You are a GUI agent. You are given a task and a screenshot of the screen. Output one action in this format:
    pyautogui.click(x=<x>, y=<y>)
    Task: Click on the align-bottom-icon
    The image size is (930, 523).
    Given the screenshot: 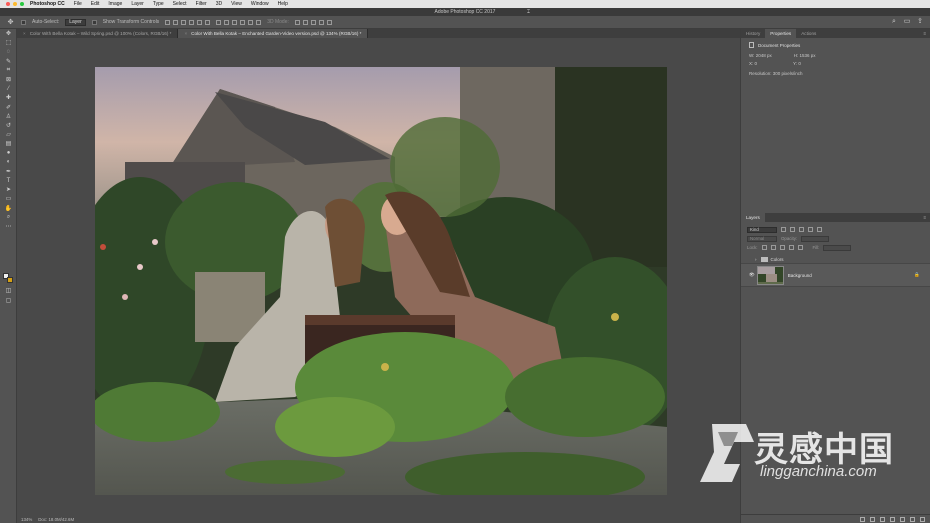 What is the action you would take?
    pyautogui.click(x=184, y=22)
    